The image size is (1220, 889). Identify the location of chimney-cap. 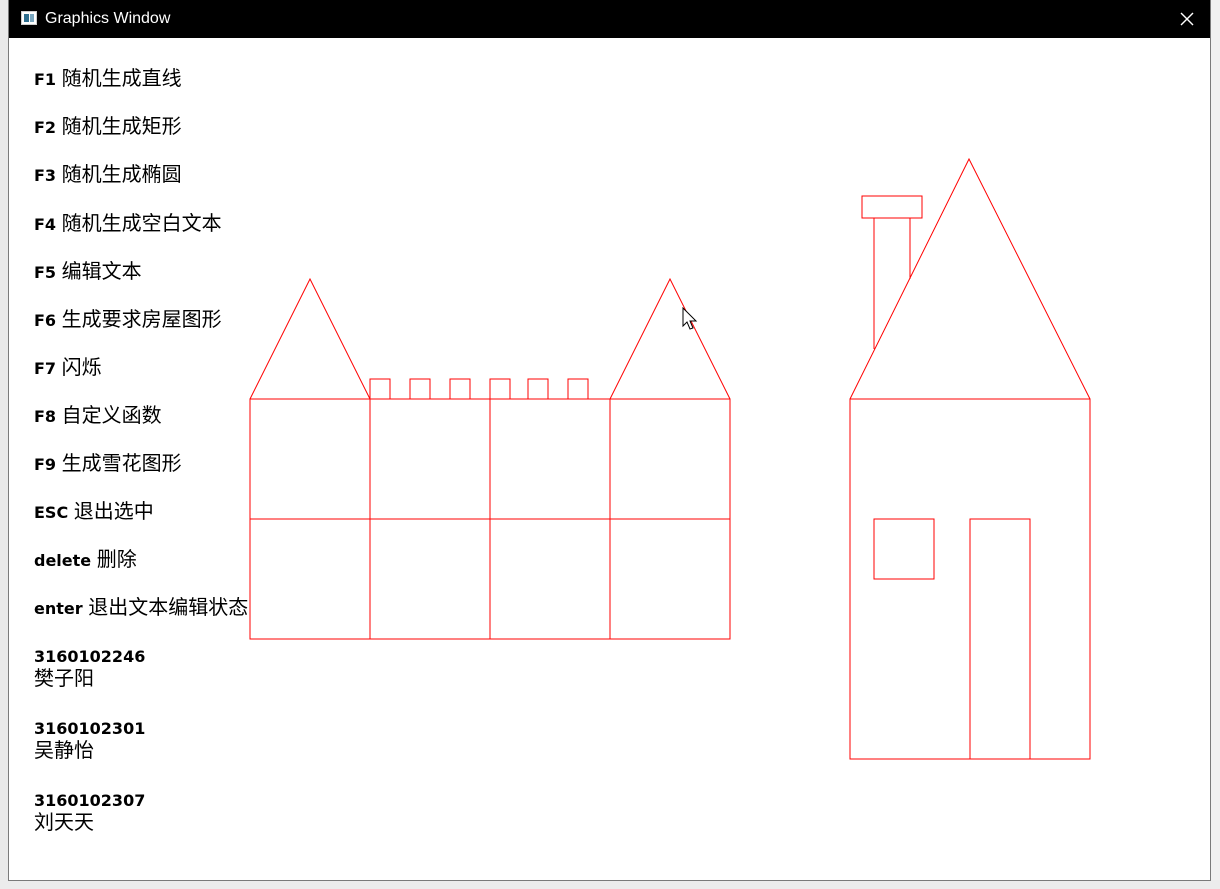
(892, 207).